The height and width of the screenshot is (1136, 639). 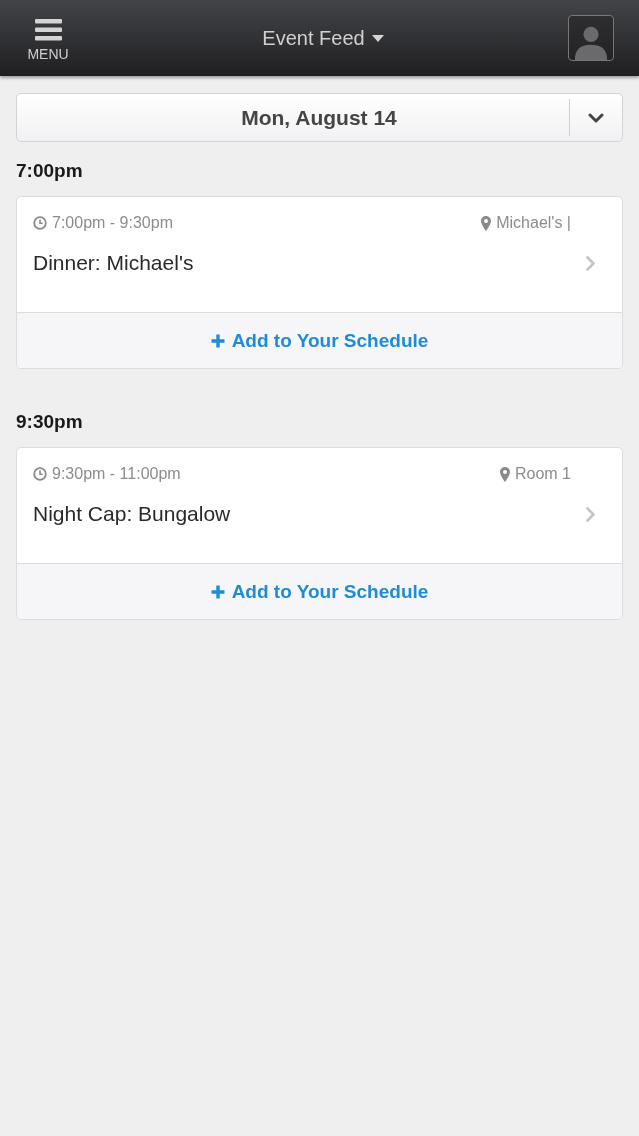 What do you see at coordinates (116, 474) in the screenshot?
I see `event-time-range: 9:30pm - 11:00pm` at bounding box center [116, 474].